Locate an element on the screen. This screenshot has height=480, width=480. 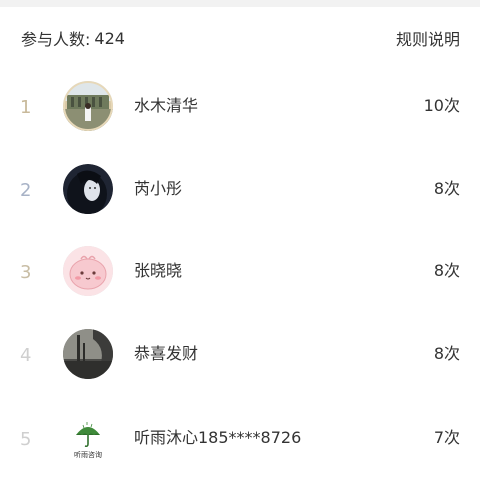
ranking-row: 2 芮小彤 8次 is located at coordinates (240, 191).